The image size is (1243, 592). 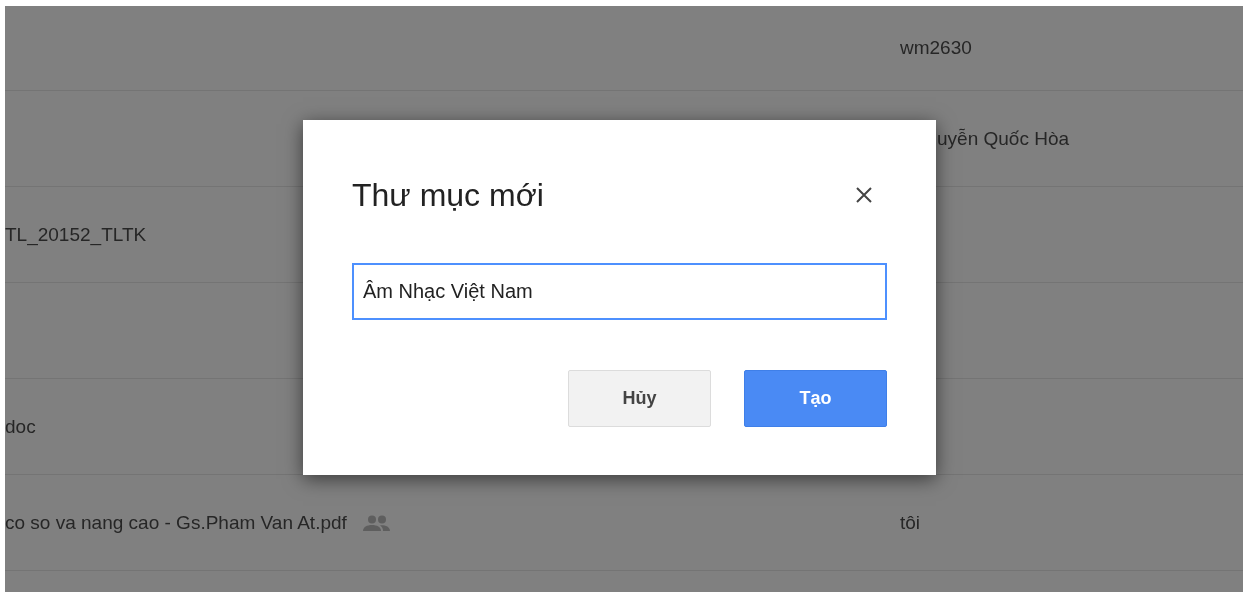 I want to click on owner-name: tôi, so click(x=910, y=522).